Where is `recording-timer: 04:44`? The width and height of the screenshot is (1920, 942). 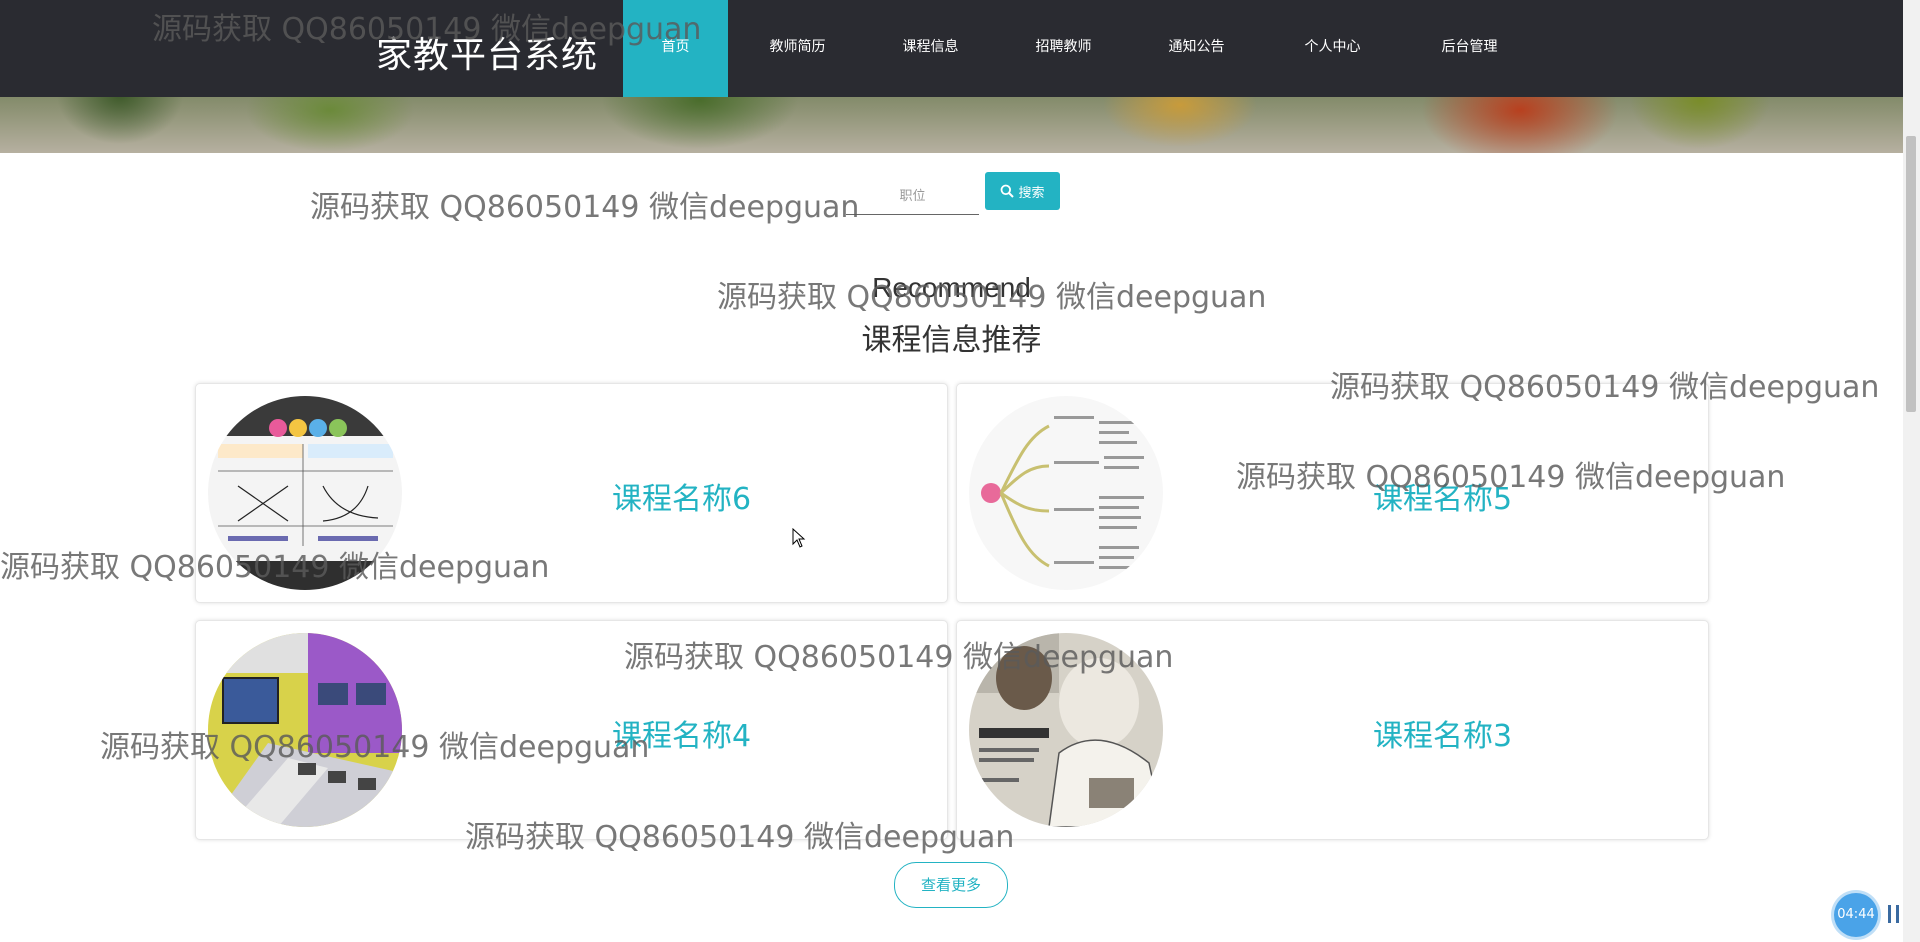
recording-timer: 04:44 is located at coordinates (1856, 915).